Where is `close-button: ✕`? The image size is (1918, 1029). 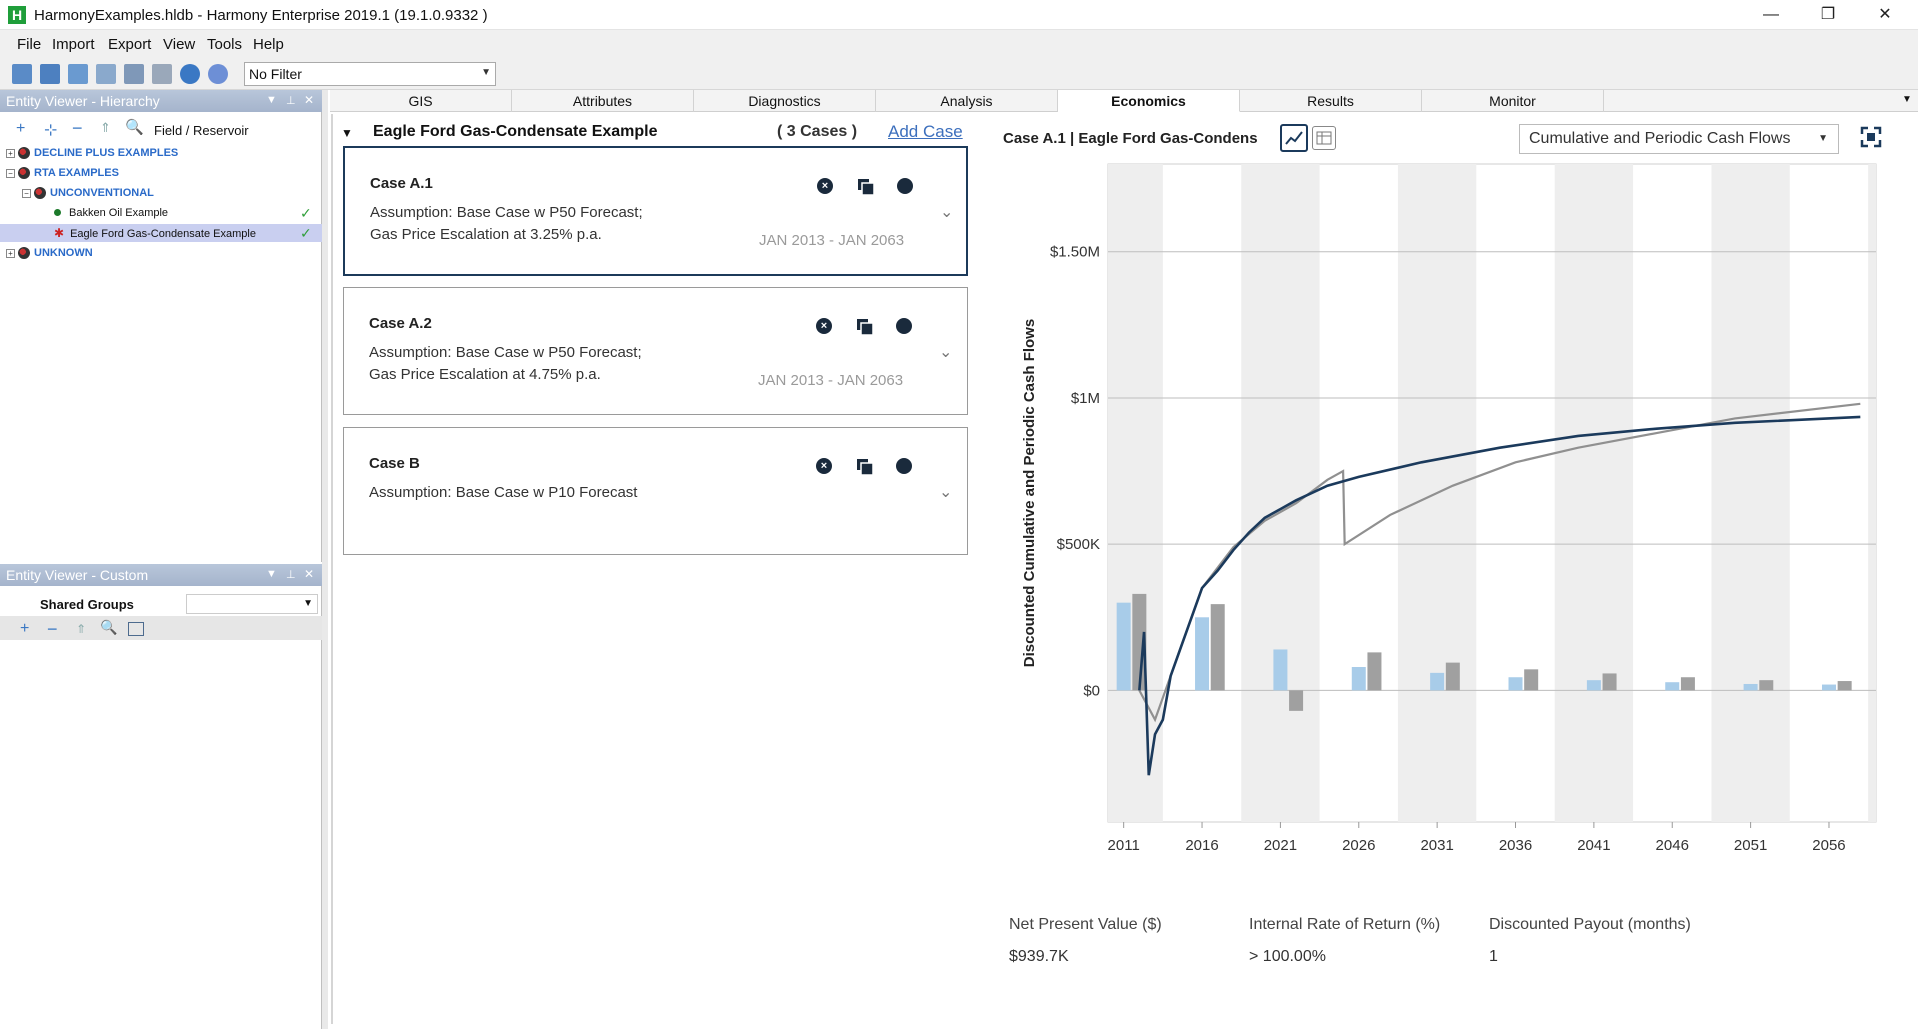 close-button: ✕ is located at coordinates (1885, 15).